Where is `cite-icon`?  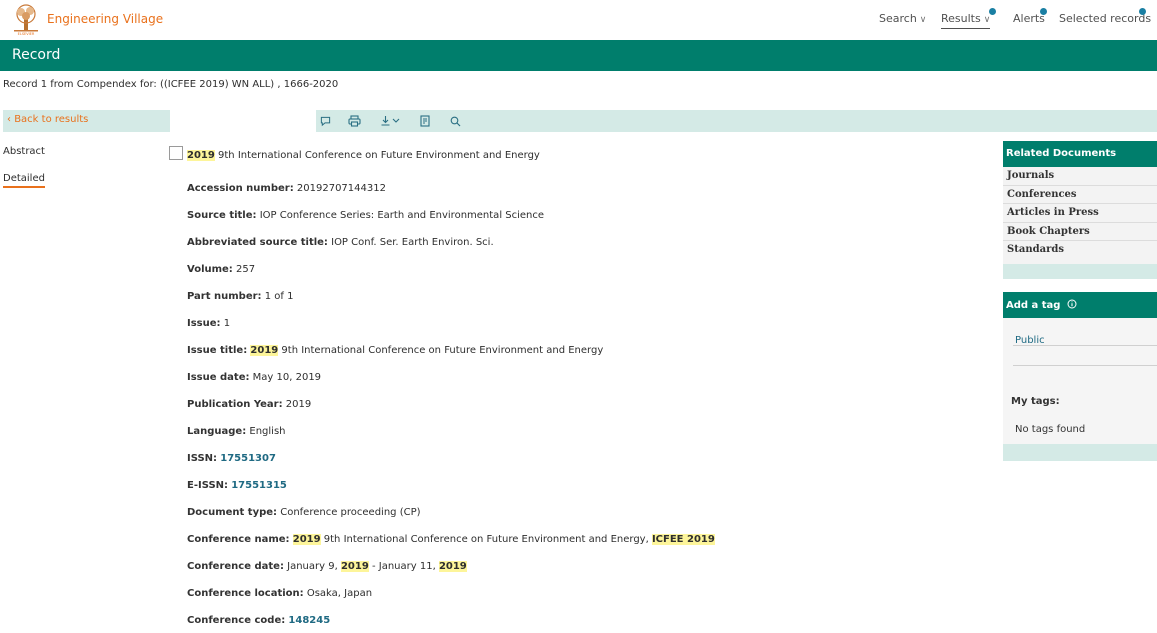
cite-icon is located at coordinates (425, 121).